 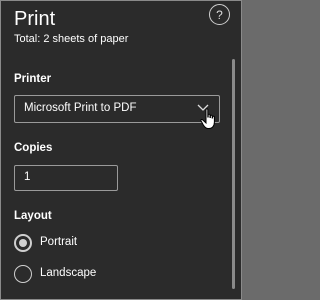 I want to click on copies-input: 1, so click(x=66, y=178).